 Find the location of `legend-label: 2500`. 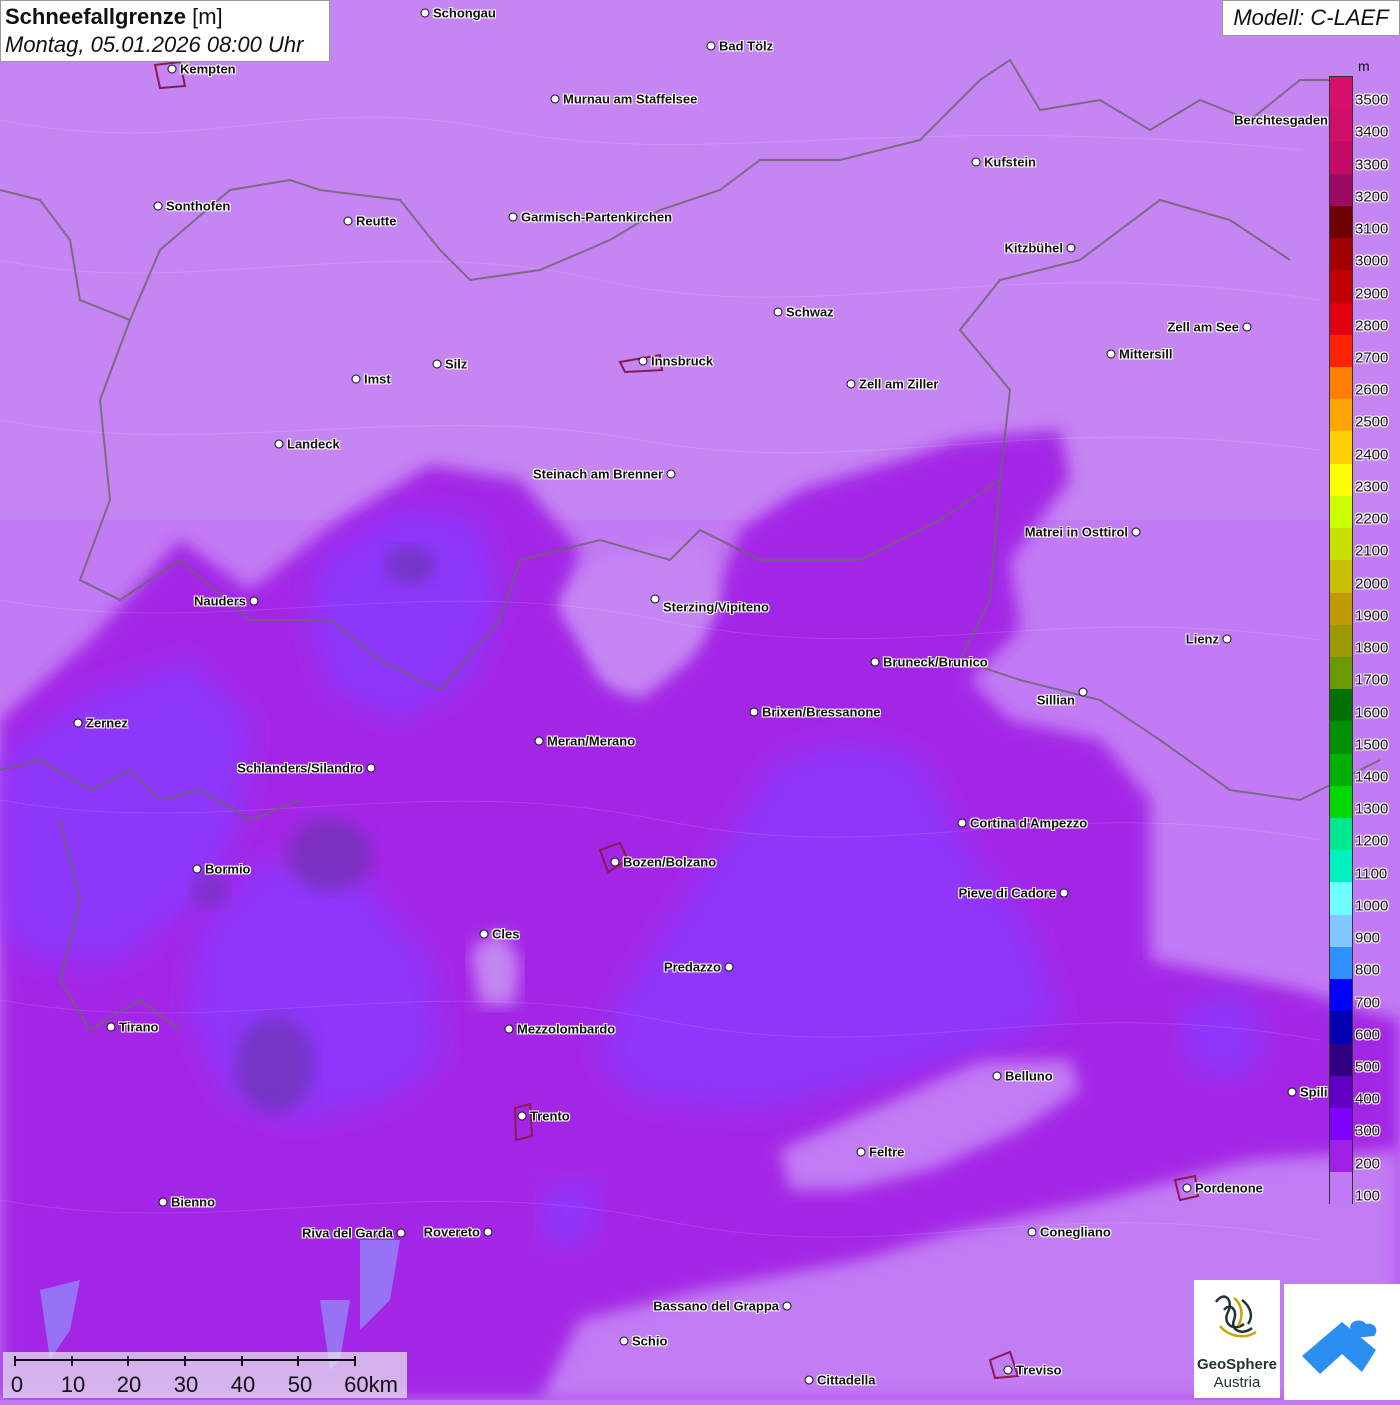

legend-label: 2500 is located at coordinates (1372, 422).